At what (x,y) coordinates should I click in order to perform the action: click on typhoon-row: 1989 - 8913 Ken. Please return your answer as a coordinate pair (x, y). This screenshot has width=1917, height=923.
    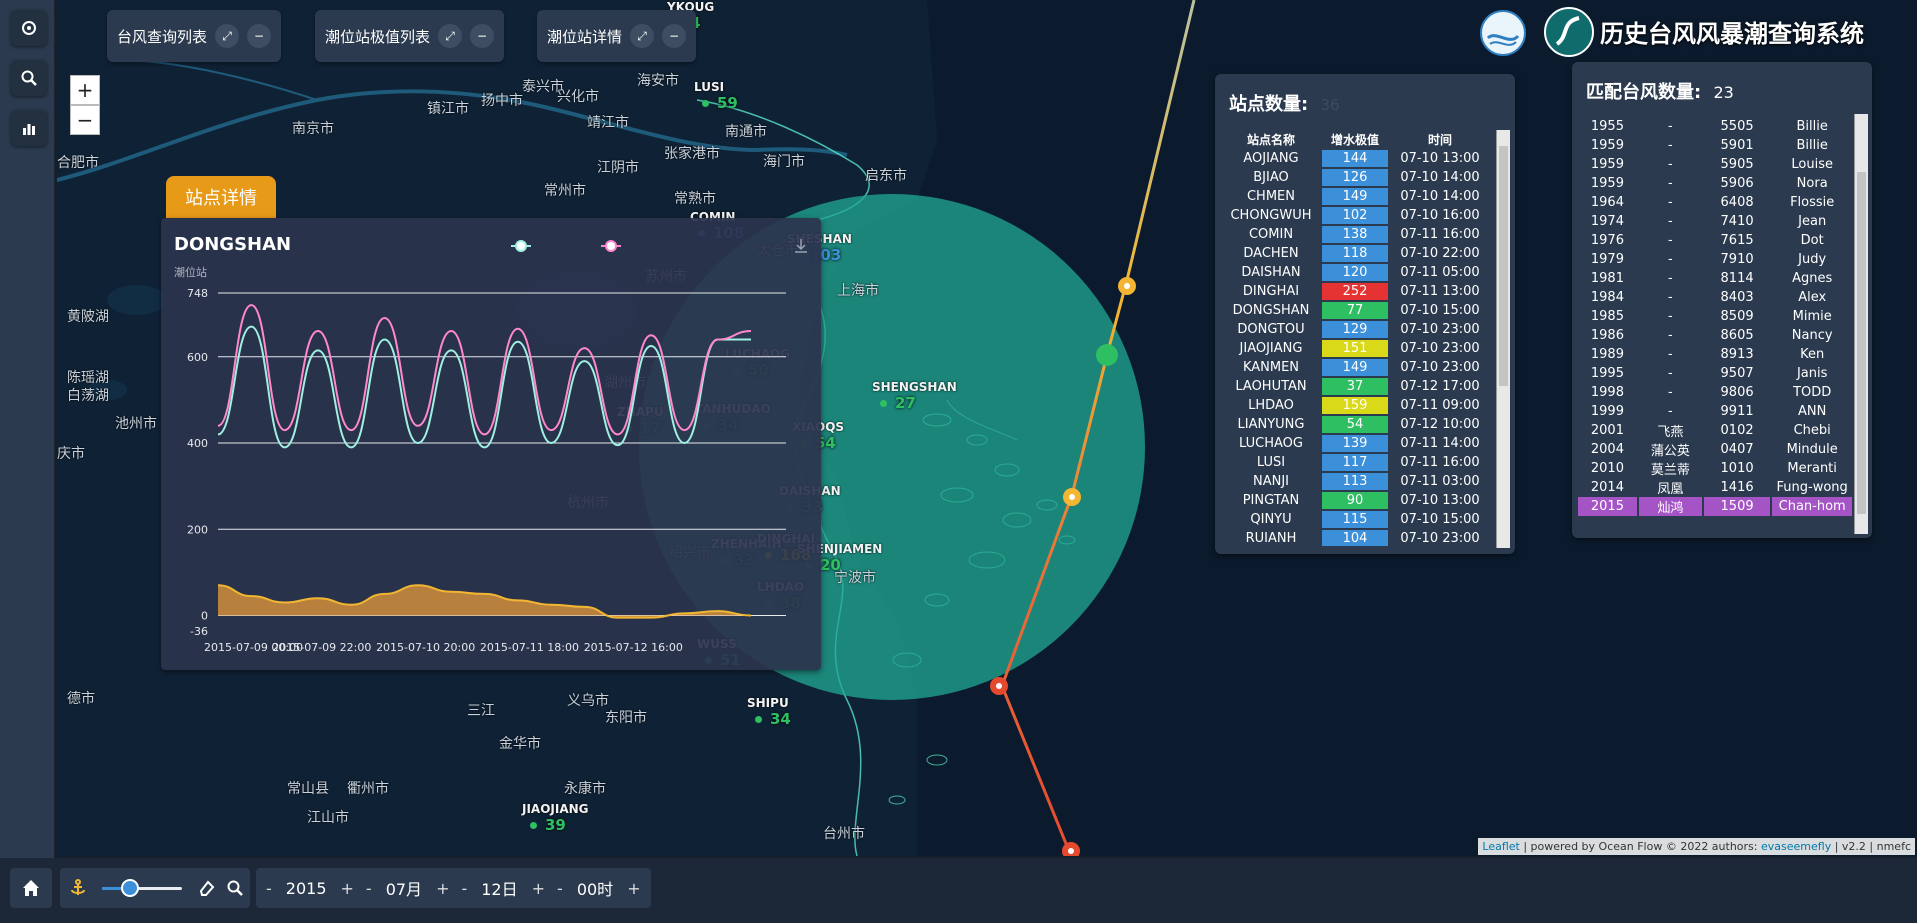
    Looking at the image, I should click on (1715, 354).